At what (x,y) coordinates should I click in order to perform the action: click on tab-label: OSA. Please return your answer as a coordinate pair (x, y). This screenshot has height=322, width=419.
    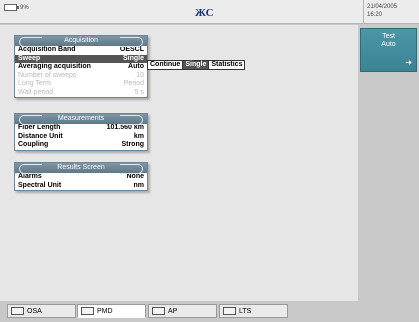
    Looking at the image, I should click on (34, 311).